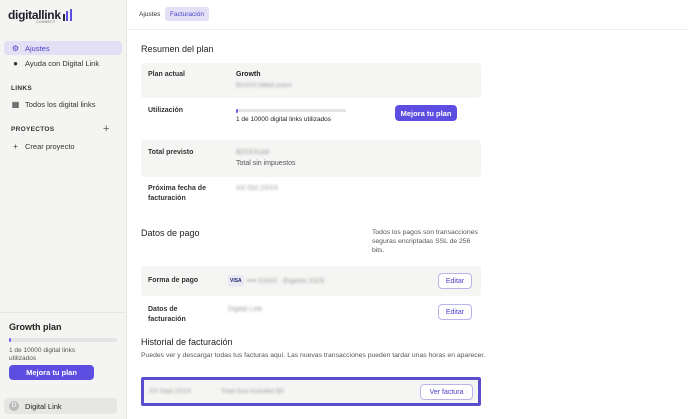  Describe the element at coordinates (15, 63) in the screenshot. I see `help-icon: ●` at that location.